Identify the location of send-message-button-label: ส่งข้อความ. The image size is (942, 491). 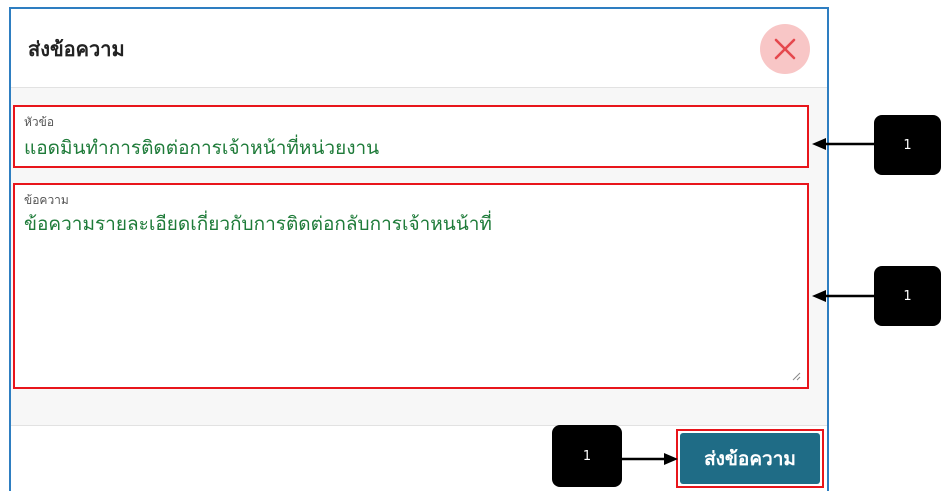
(750, 458).